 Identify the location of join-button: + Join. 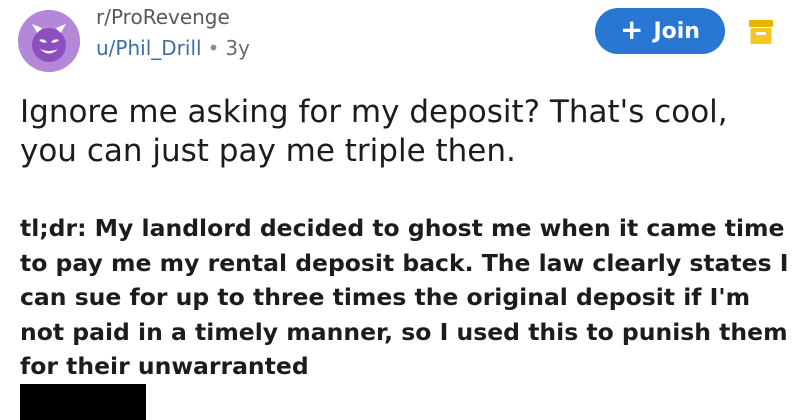
(660, 31).